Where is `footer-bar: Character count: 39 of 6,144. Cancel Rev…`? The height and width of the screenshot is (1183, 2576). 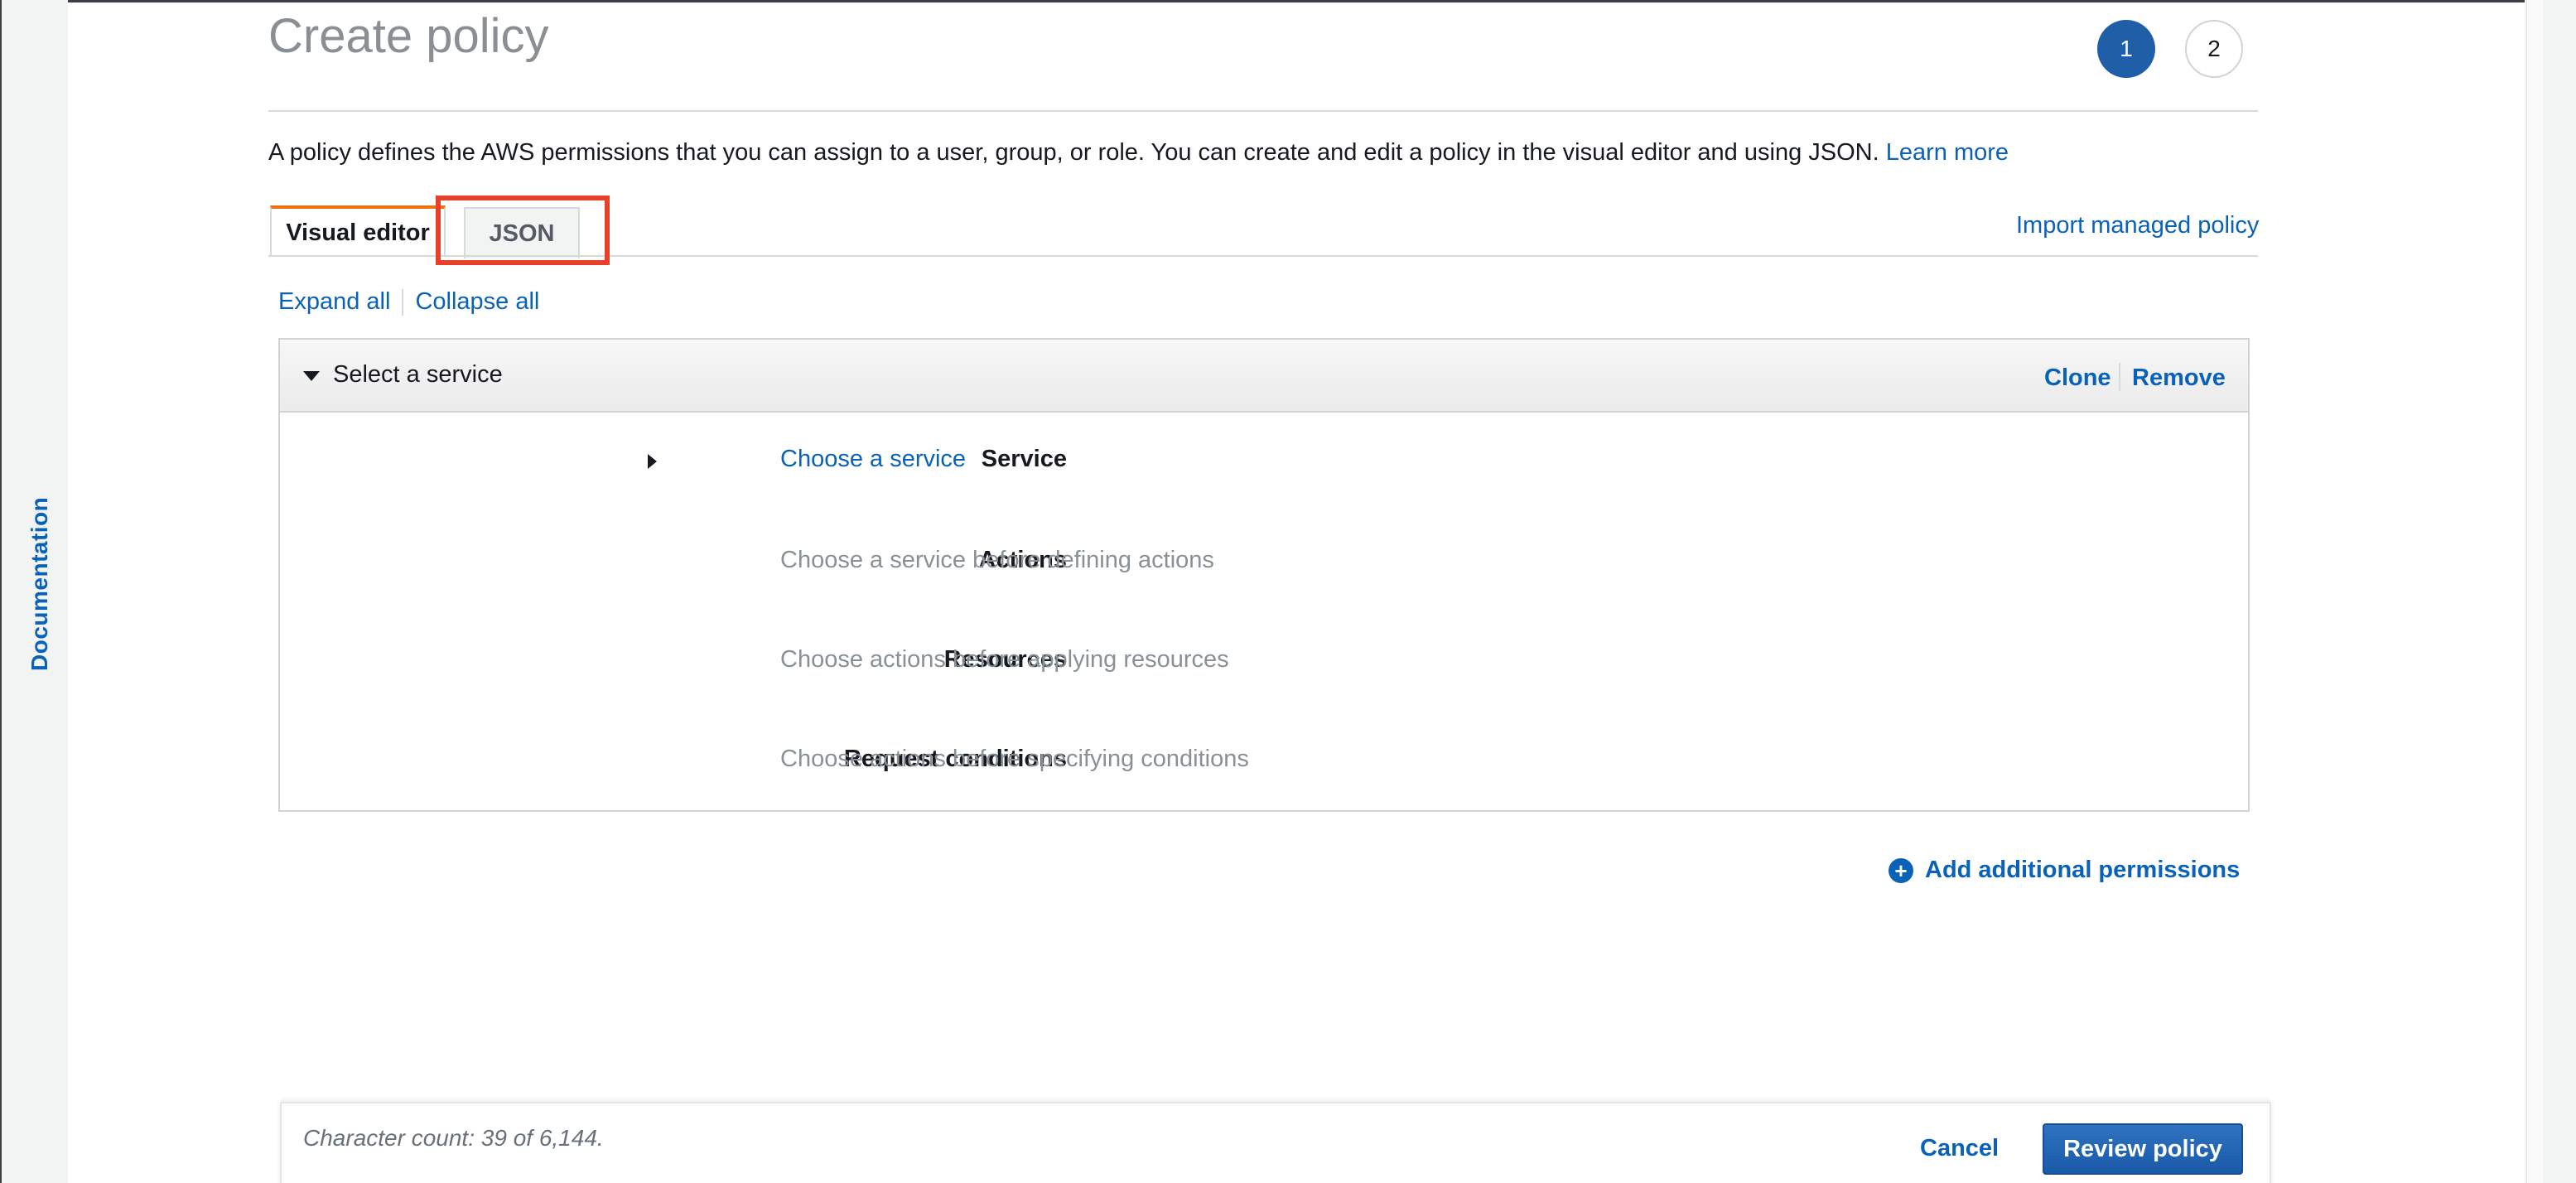
footer-bar: Character count: 39 of 6,144. Cancel Rev… is located at coordinates (1275, 1142).